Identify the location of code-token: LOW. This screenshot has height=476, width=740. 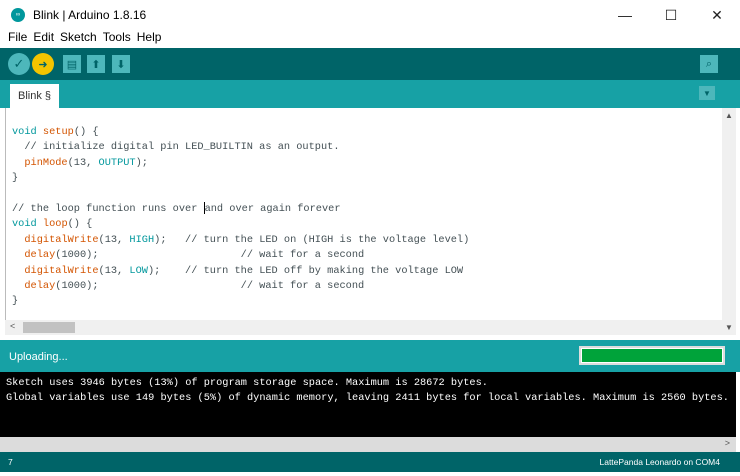
(138, 270).